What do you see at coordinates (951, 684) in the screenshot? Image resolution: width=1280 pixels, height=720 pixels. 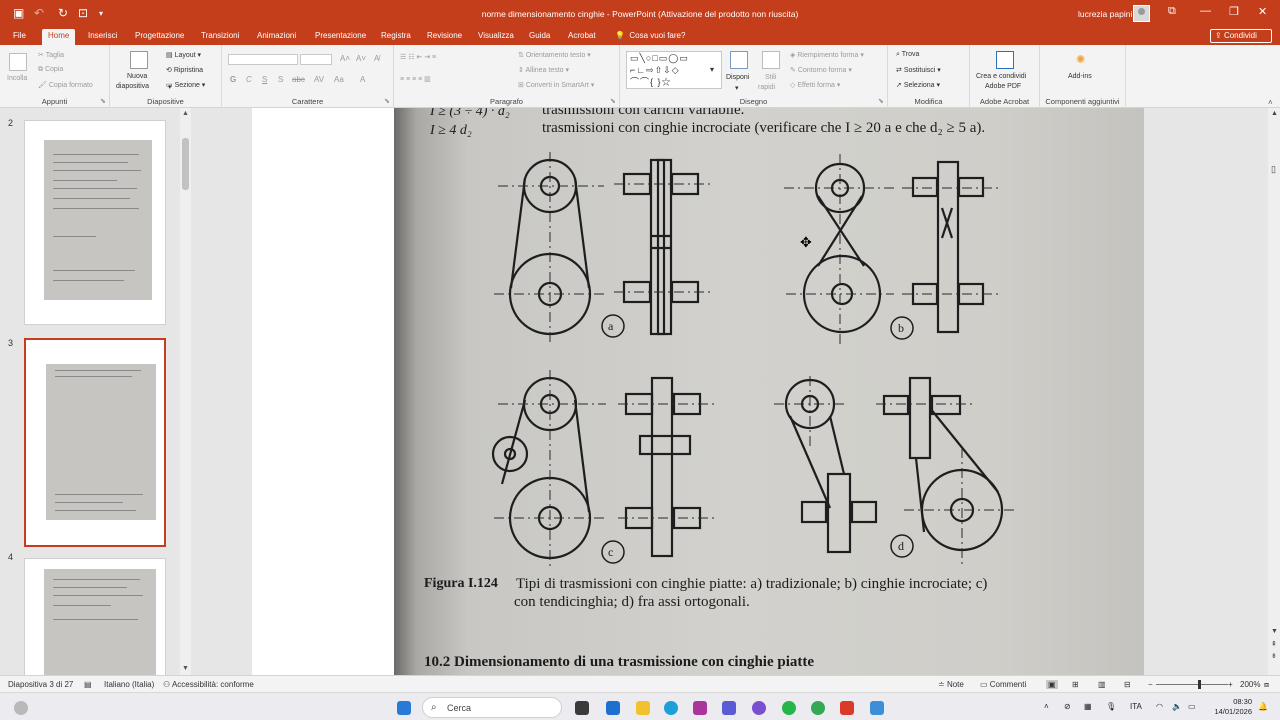 I see `notes-button: ≐ Note` at bounding box center [951, 684].